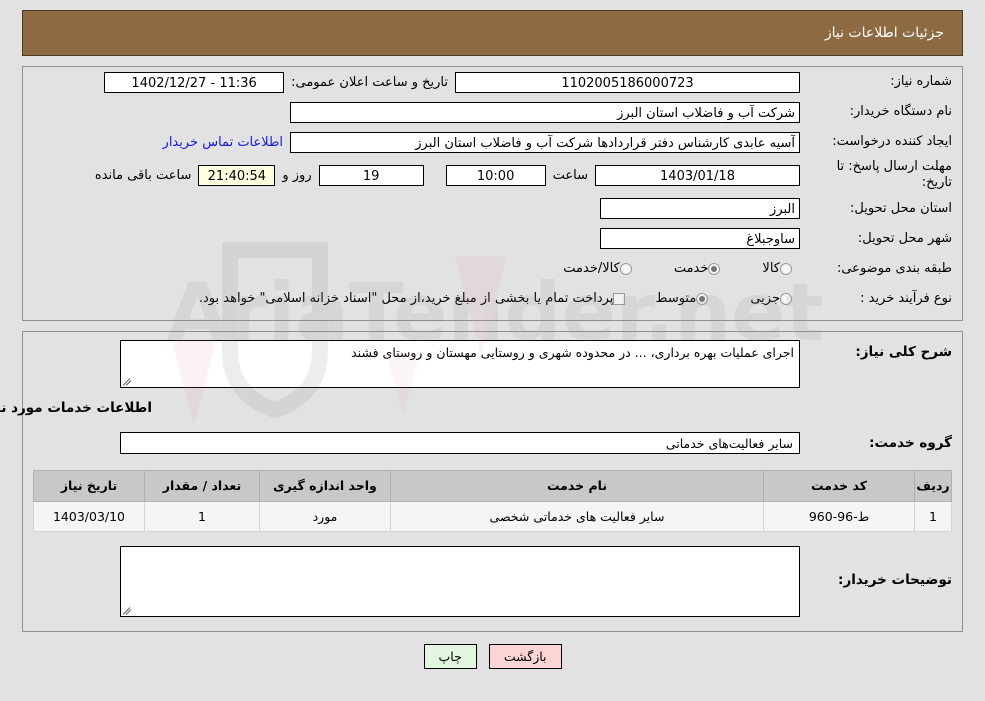 Image resolution: width=985 pixels, height=701 pixels. Describe the element at coordinates (495, 175) in the screenshot. I see `deadline-hour-value: 10:00` at that location.